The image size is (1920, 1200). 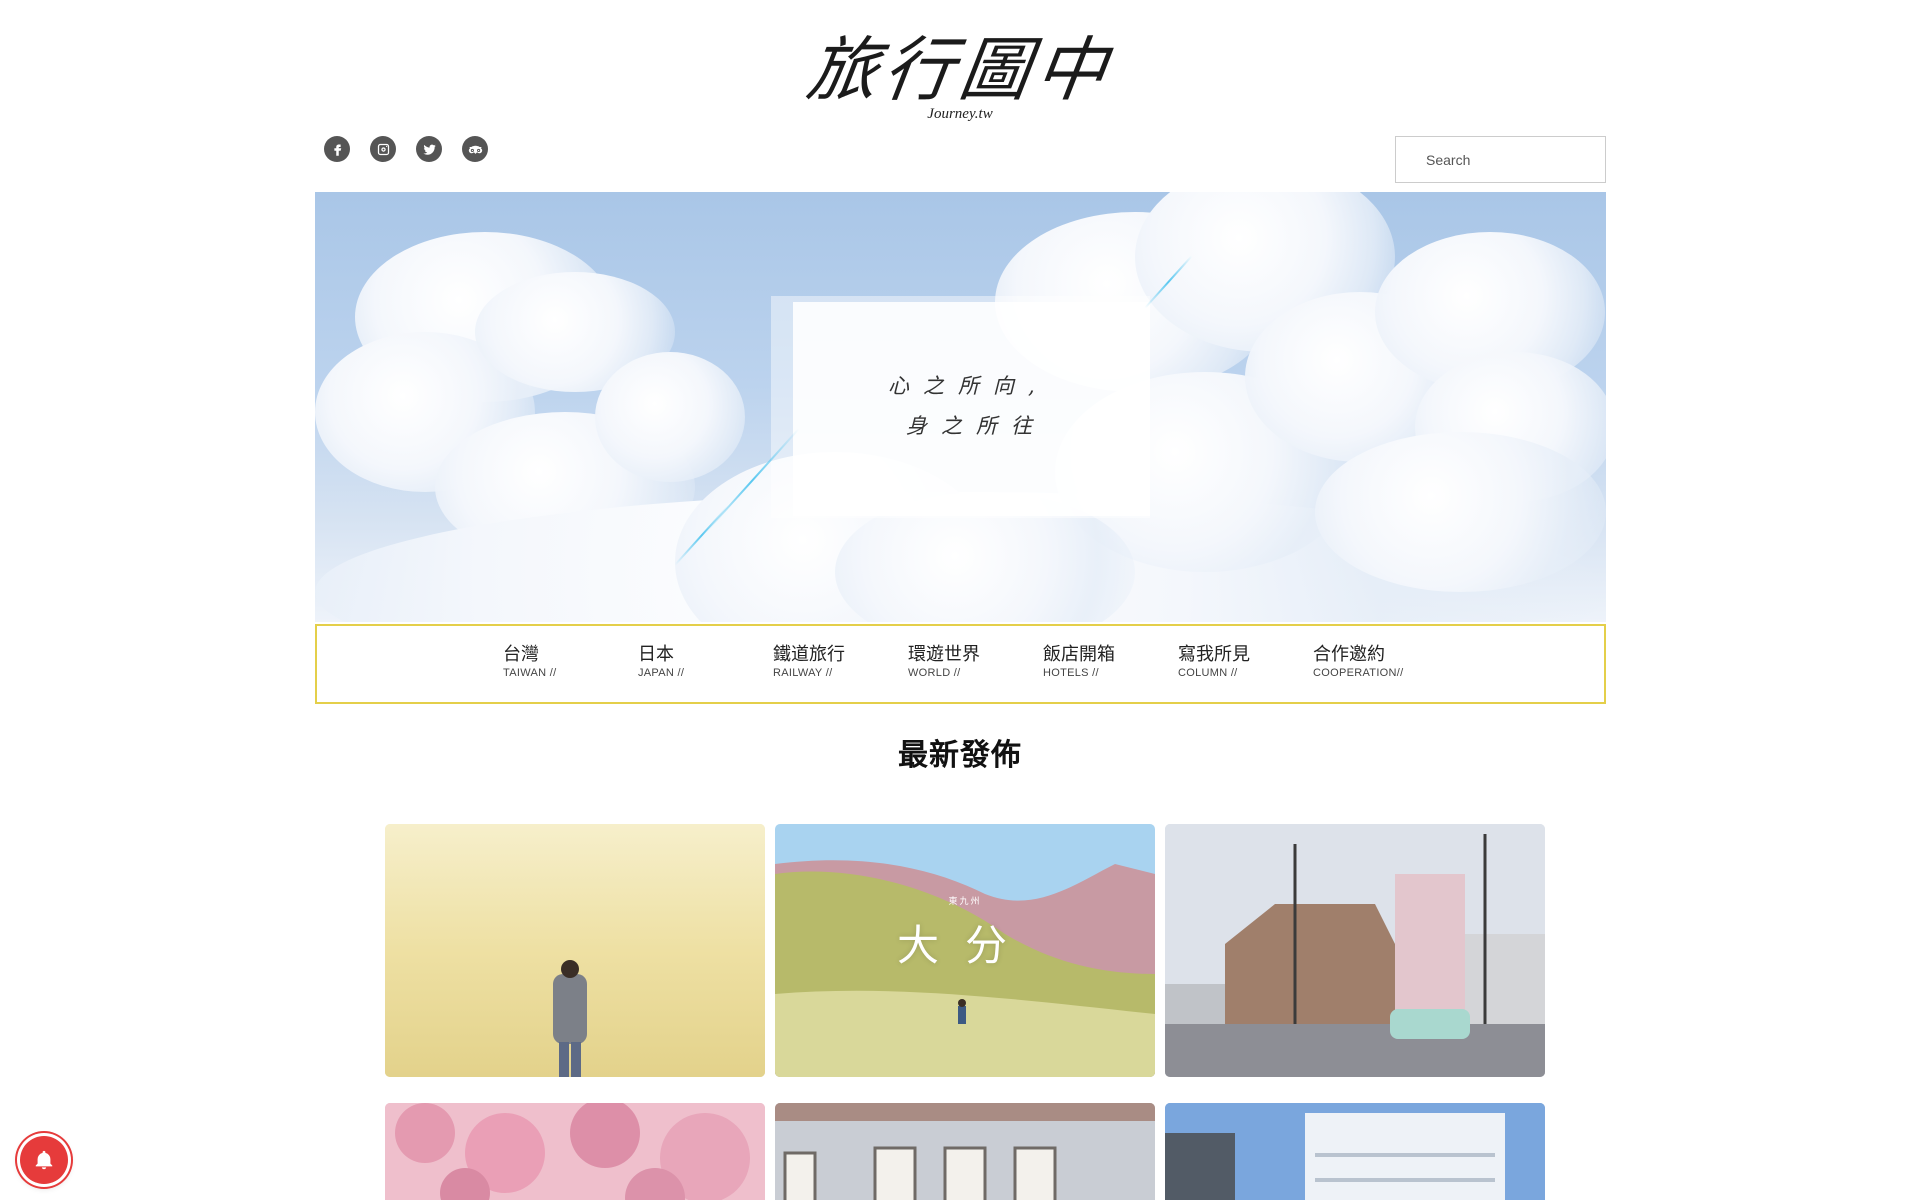 What do you see at coordinates (1214, 654) in the screenshot?
I see `nav-item-label: 寫我所見` at bounding box center [1214, 654].